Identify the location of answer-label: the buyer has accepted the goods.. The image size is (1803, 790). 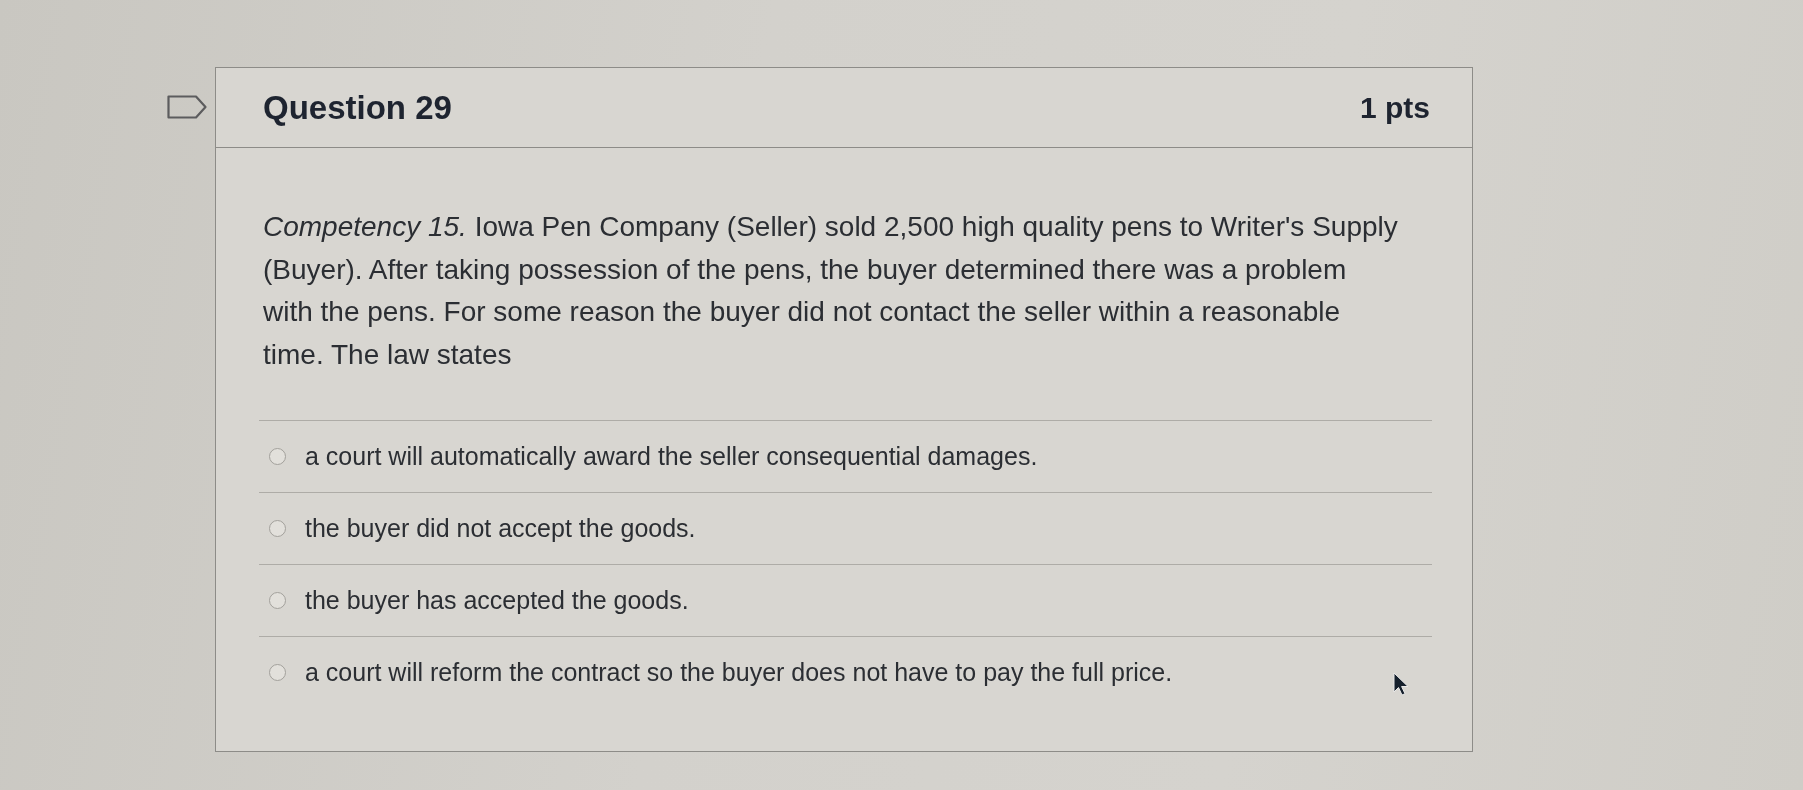
(497, 600).